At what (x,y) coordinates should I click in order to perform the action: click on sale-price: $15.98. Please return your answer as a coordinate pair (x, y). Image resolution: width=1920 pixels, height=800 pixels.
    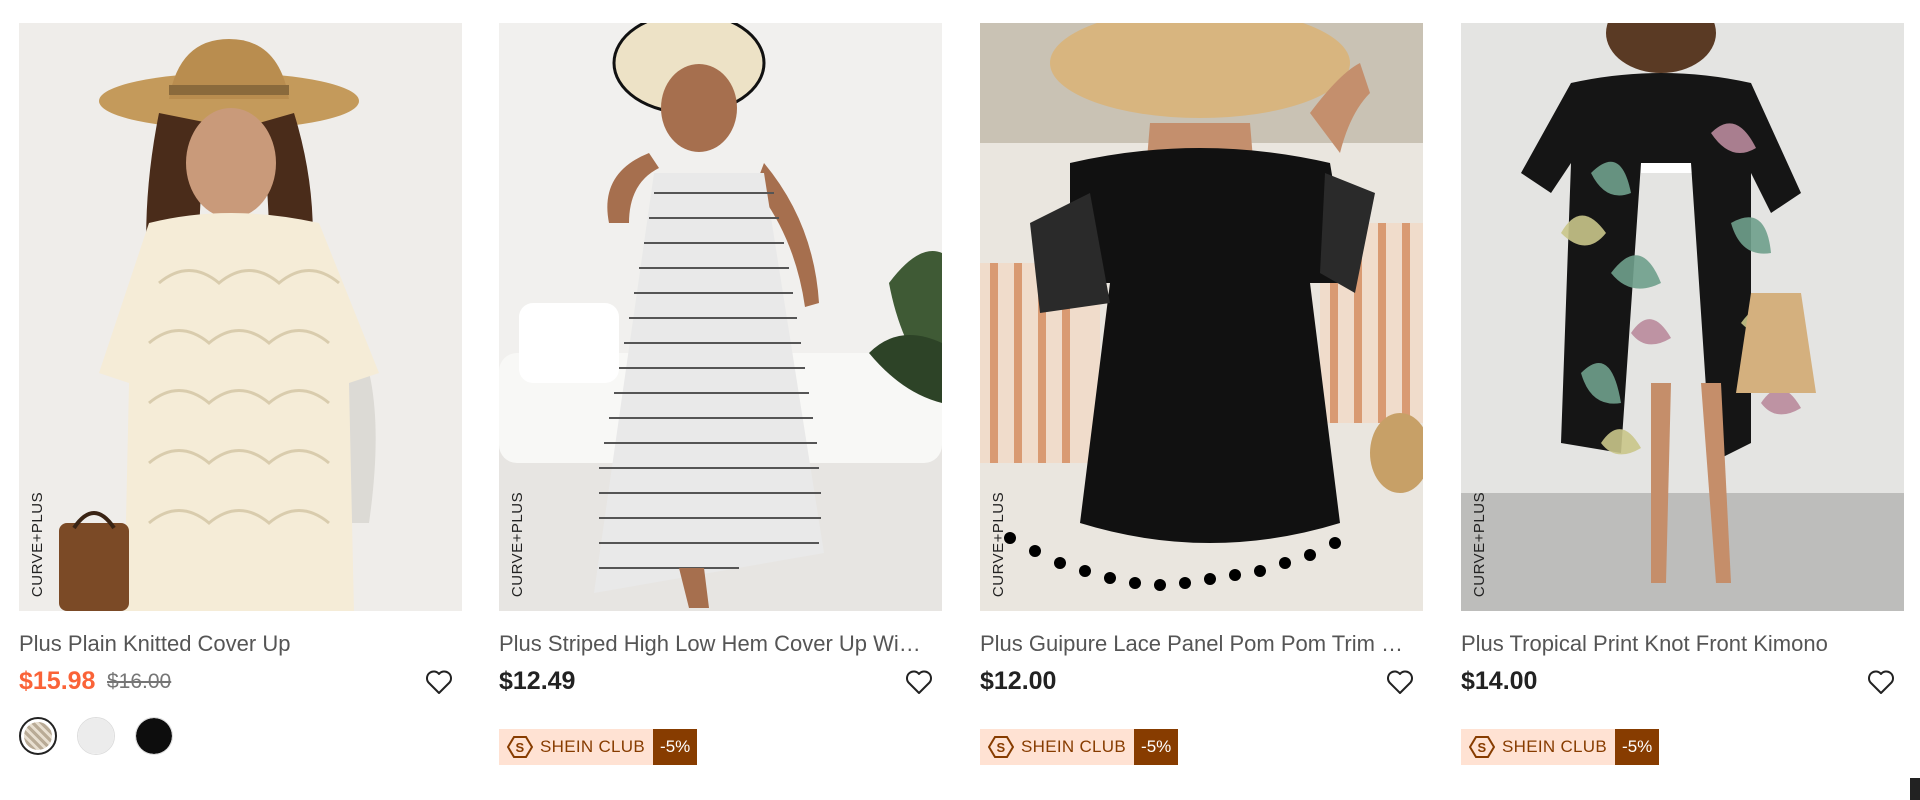
    Looking at the image, I should click on (57, 681).